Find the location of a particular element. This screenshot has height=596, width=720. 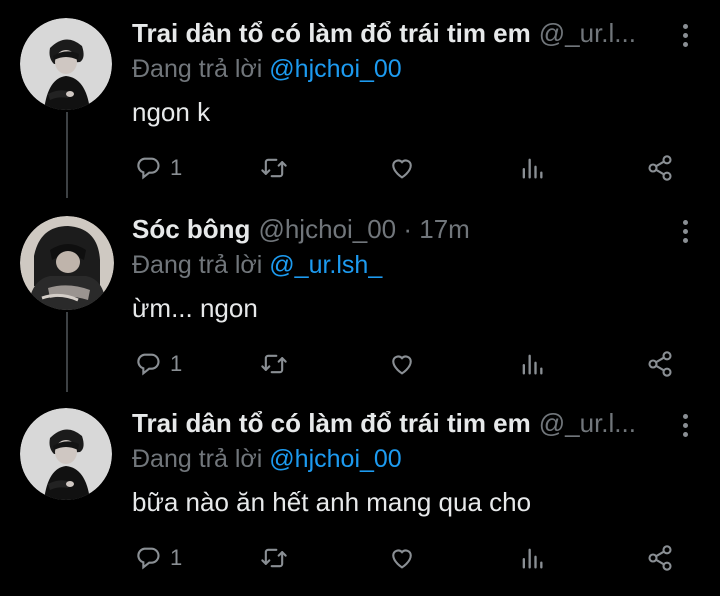

tweet-text: ừm... ngon is located at coordinates (195, 308).